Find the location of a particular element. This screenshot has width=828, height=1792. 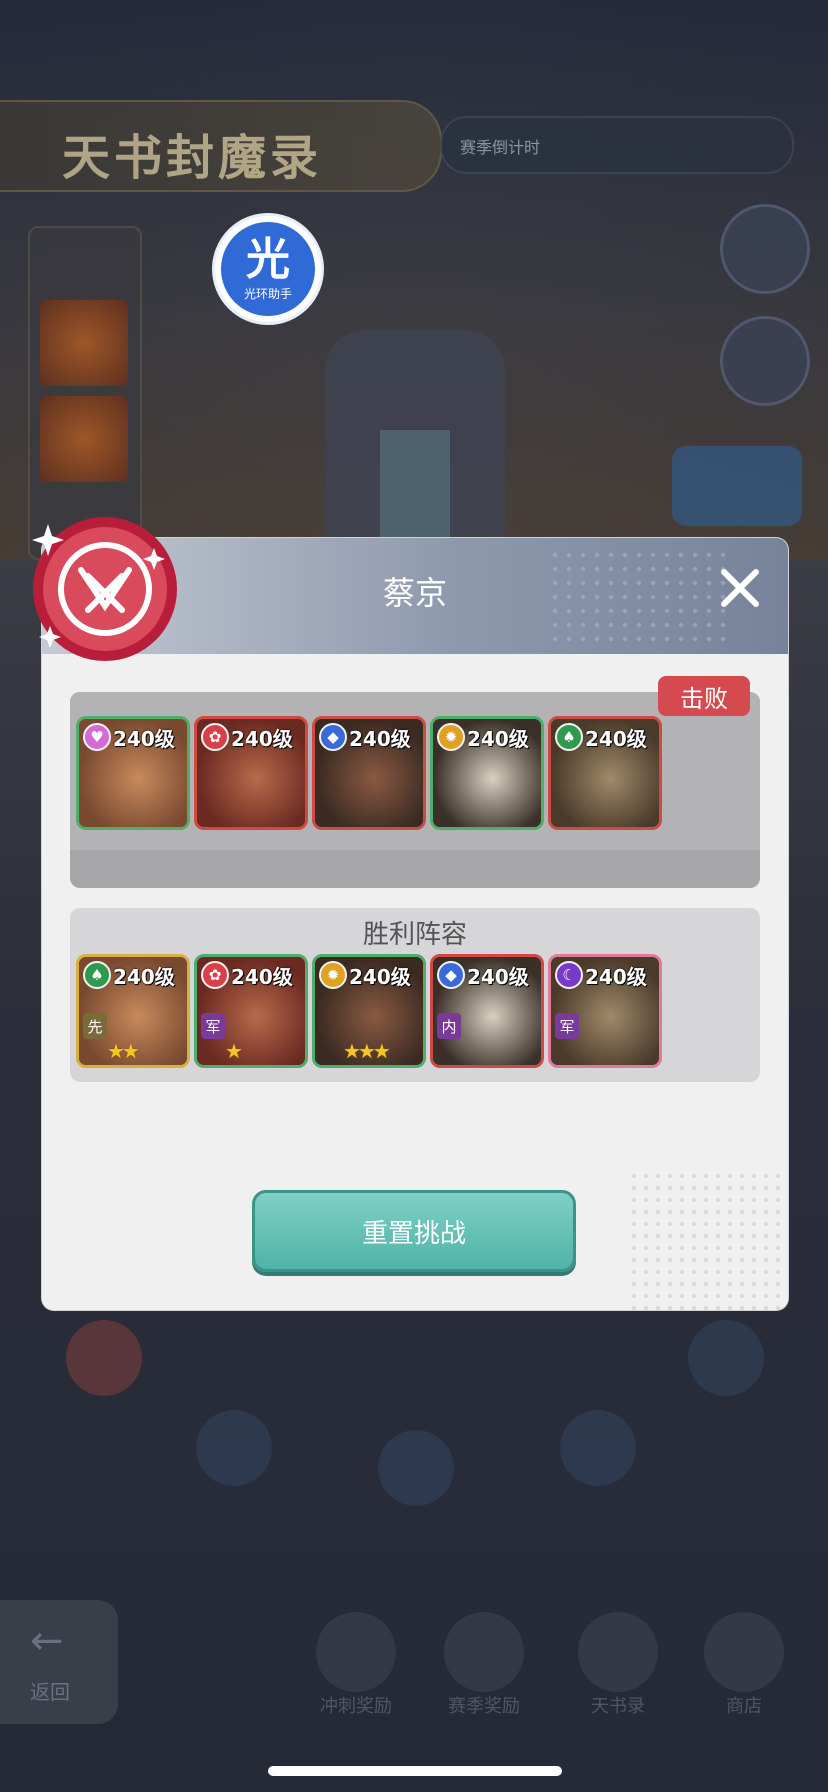

event-title: 天书封魔录 is located at coordinates (192, 158).